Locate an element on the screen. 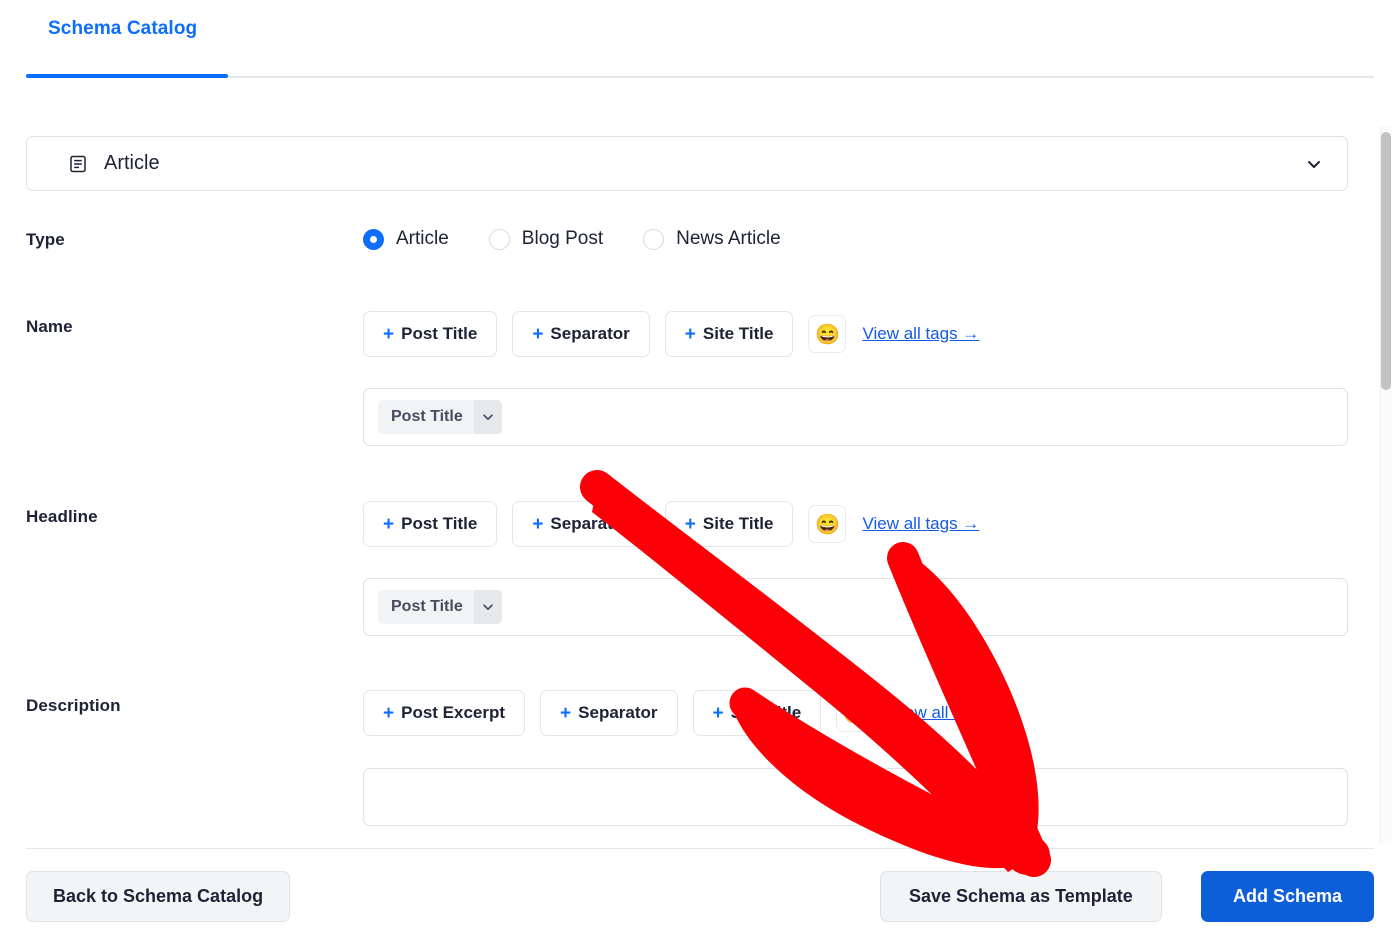  description-add-post-excerpt-button: + Post Excerpt is located at coordinates (444, 713).